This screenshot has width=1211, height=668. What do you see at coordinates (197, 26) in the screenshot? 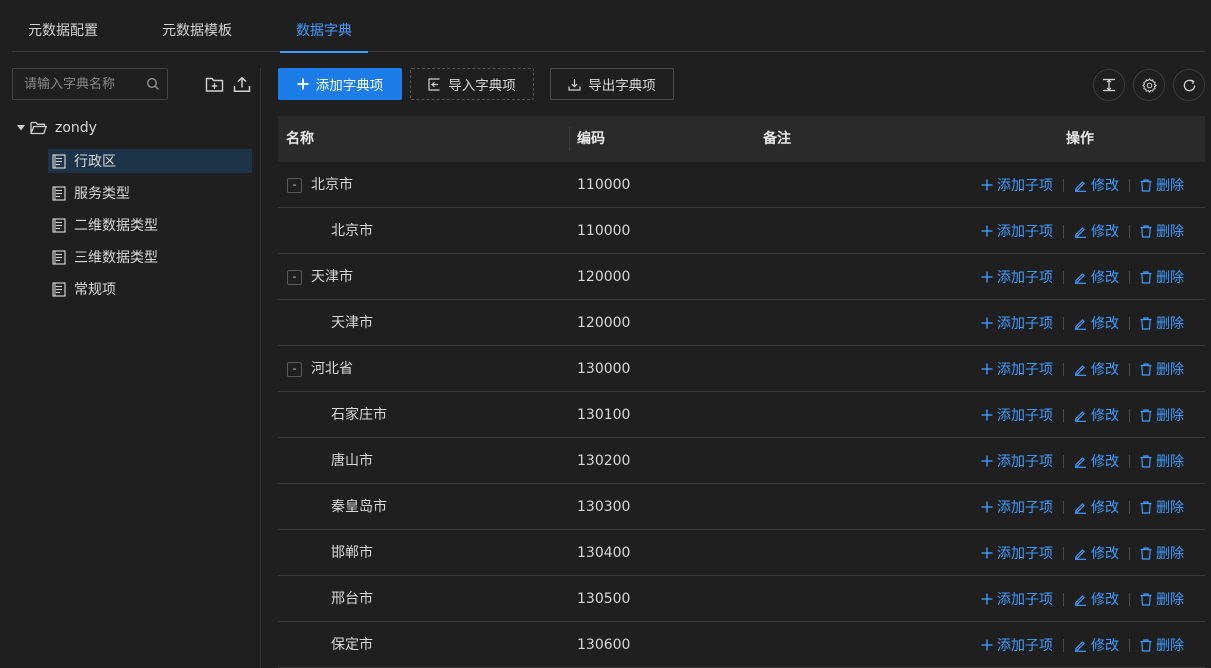
I see `tab-metadata-template: 元数据模板` at bounding box center [197, 26].